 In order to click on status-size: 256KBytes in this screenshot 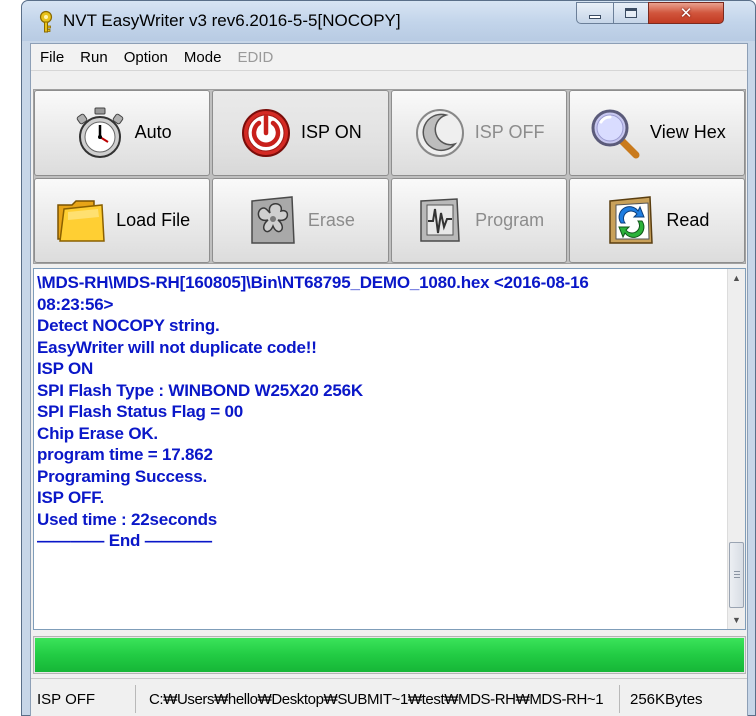, I will do `click(666, 699)`.